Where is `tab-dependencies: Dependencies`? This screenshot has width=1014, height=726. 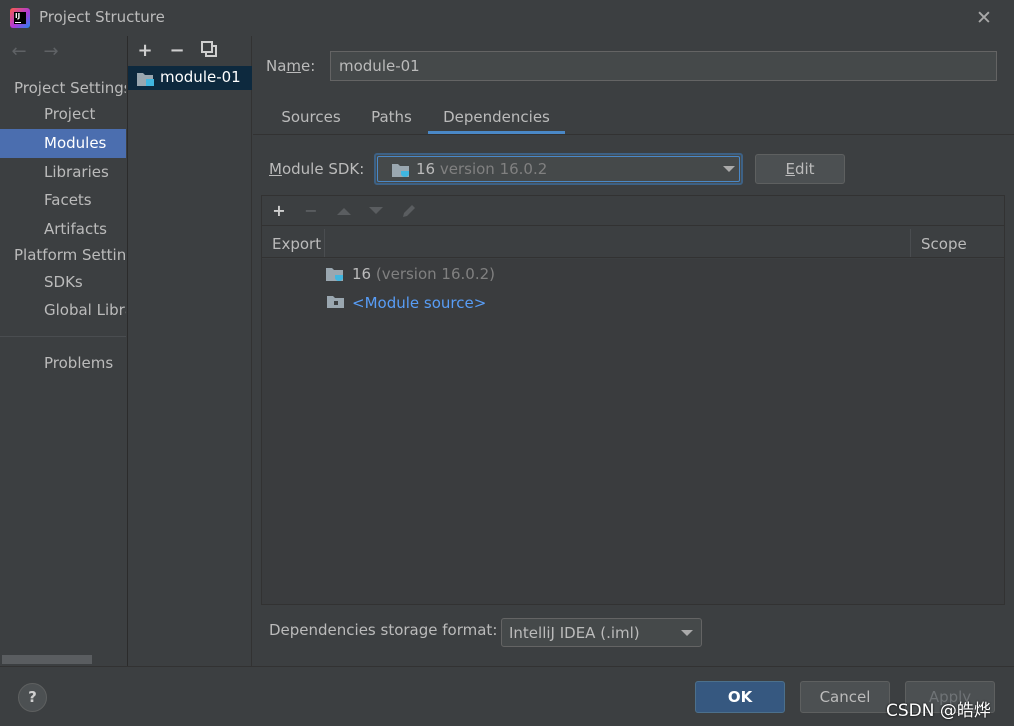 tab-dependencies: Dependencies is located at coordinates (496, 117).